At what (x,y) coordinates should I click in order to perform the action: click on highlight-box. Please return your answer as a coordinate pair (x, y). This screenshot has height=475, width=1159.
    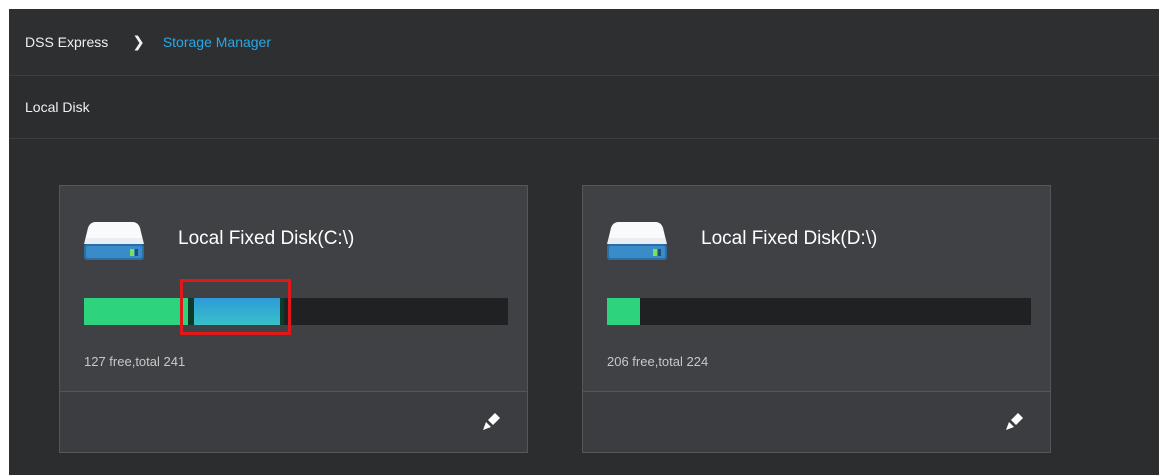
    Looking at the image, I should click on (235, 307).